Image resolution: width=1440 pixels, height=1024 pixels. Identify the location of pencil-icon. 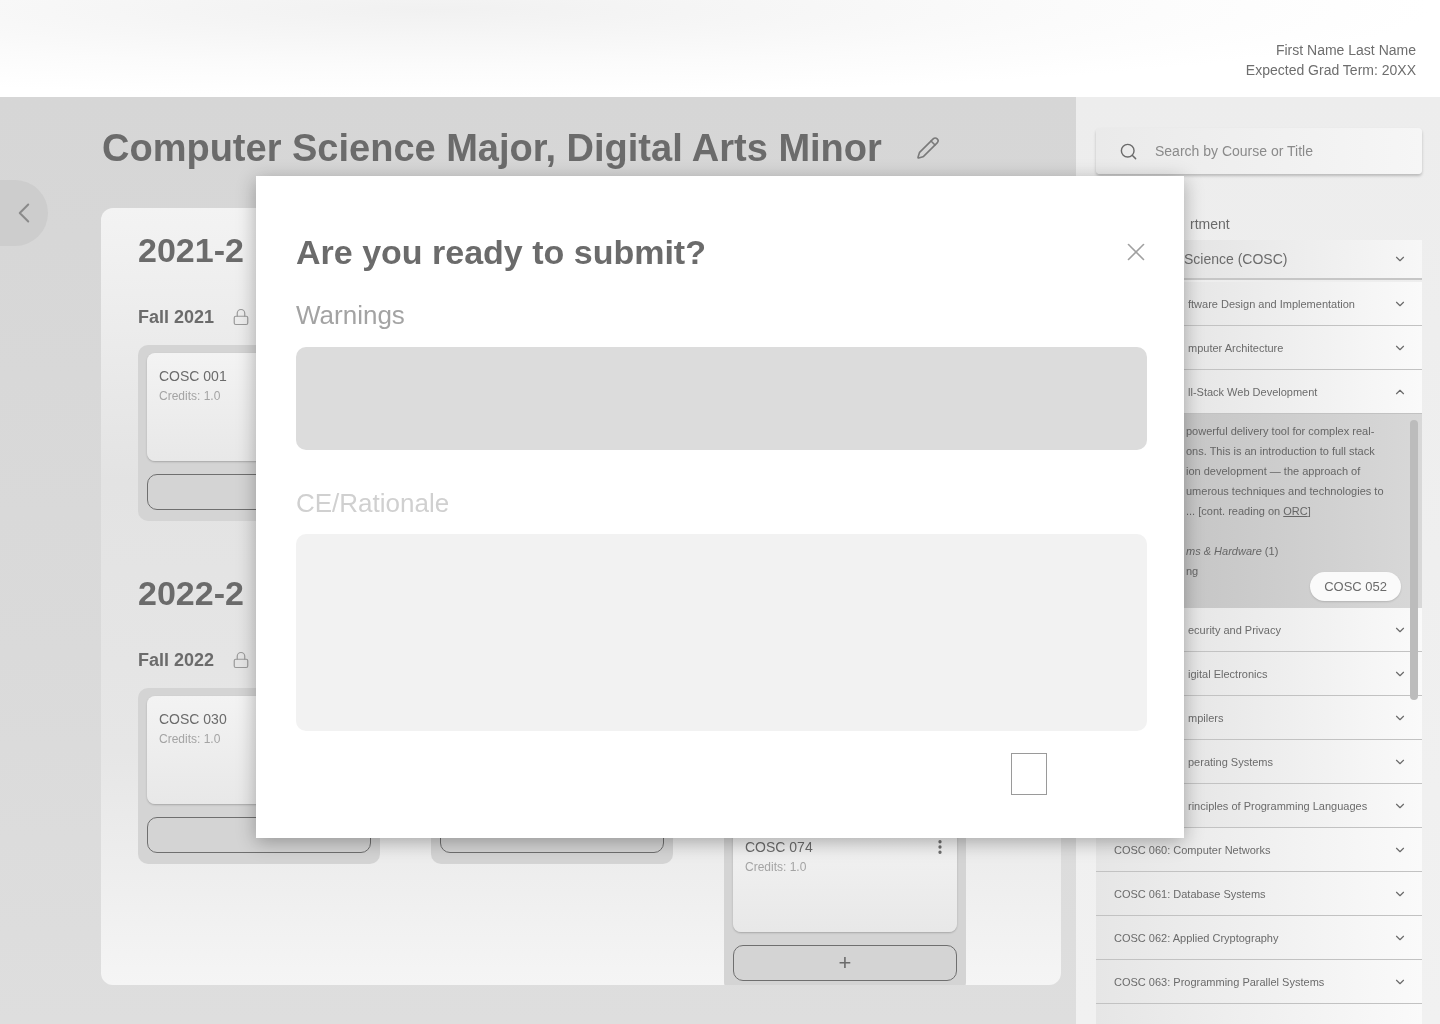
(927, 148).